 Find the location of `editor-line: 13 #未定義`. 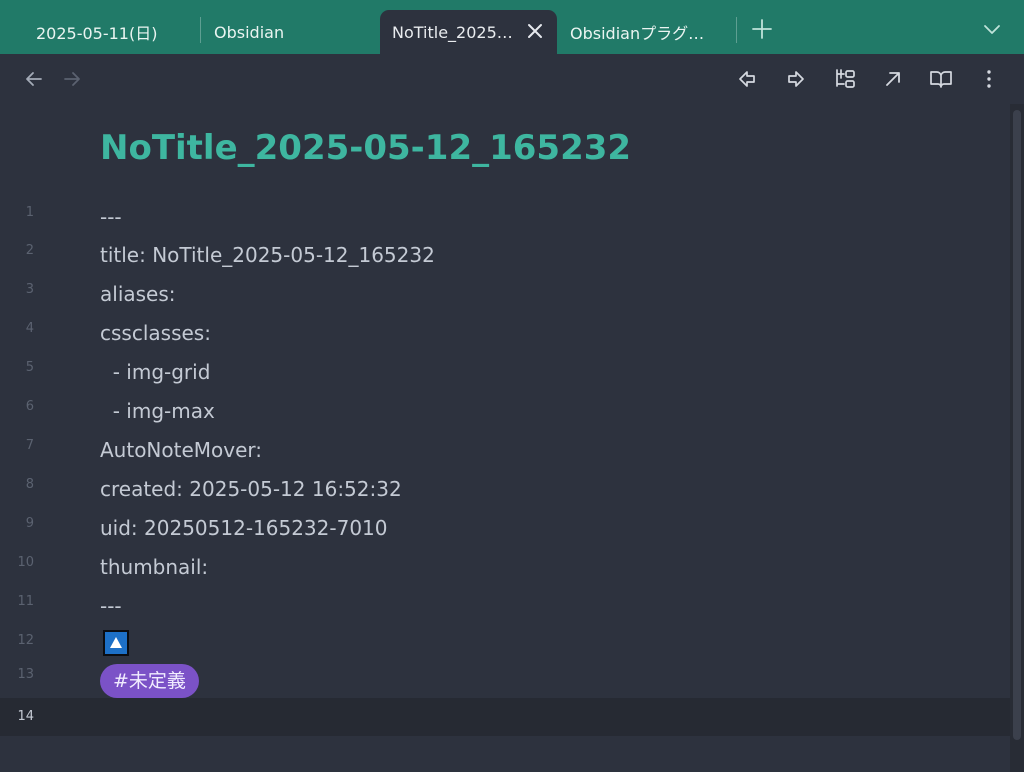

editor-line: 13 #未定義 is located at coordinates (505, 683).